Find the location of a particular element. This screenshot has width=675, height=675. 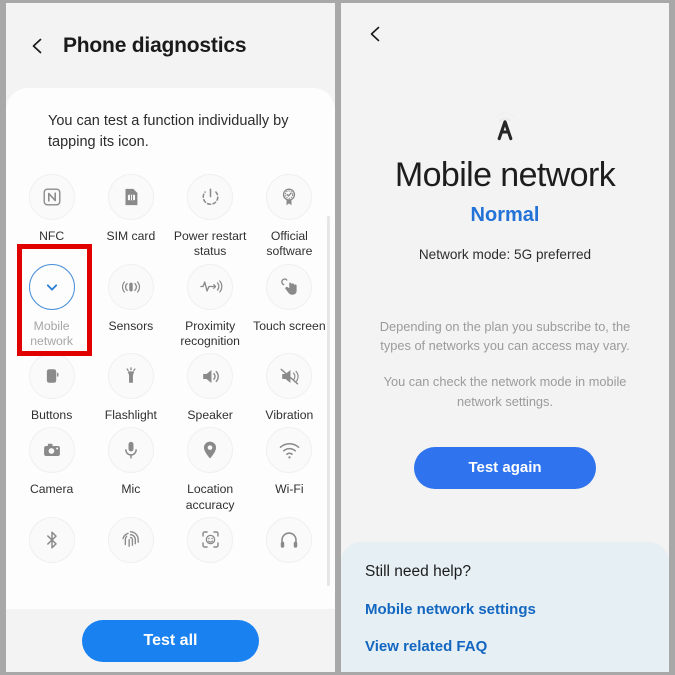

tile-power-restart-status: Power restart status is located at coordinates (210, 216).